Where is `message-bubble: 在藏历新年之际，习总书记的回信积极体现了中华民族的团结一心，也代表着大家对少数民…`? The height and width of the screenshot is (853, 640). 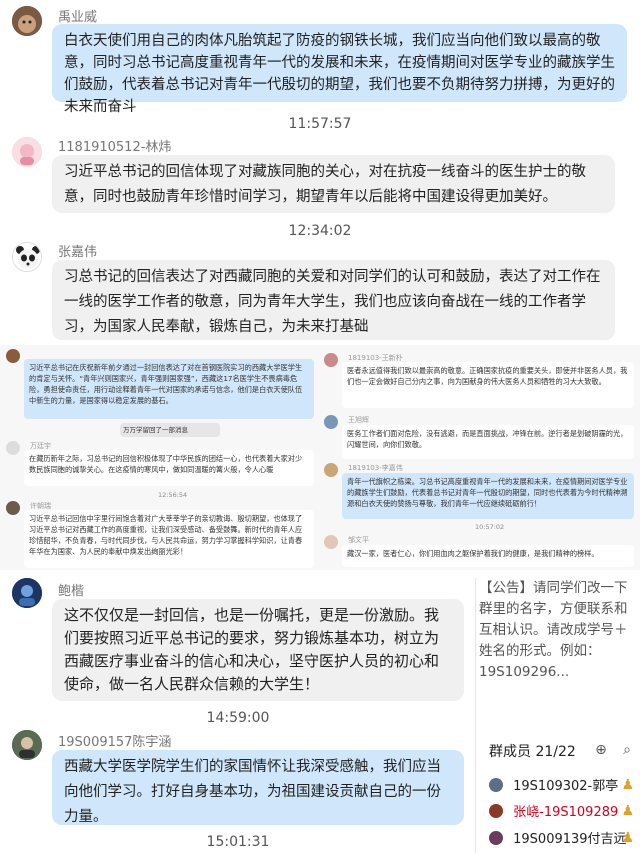 message-bubble: 在藏历新年之际，习总书记的回信积极体现了中华民族的团结一心，也代表着大家对少数民… is located at coordinates (169, 468).